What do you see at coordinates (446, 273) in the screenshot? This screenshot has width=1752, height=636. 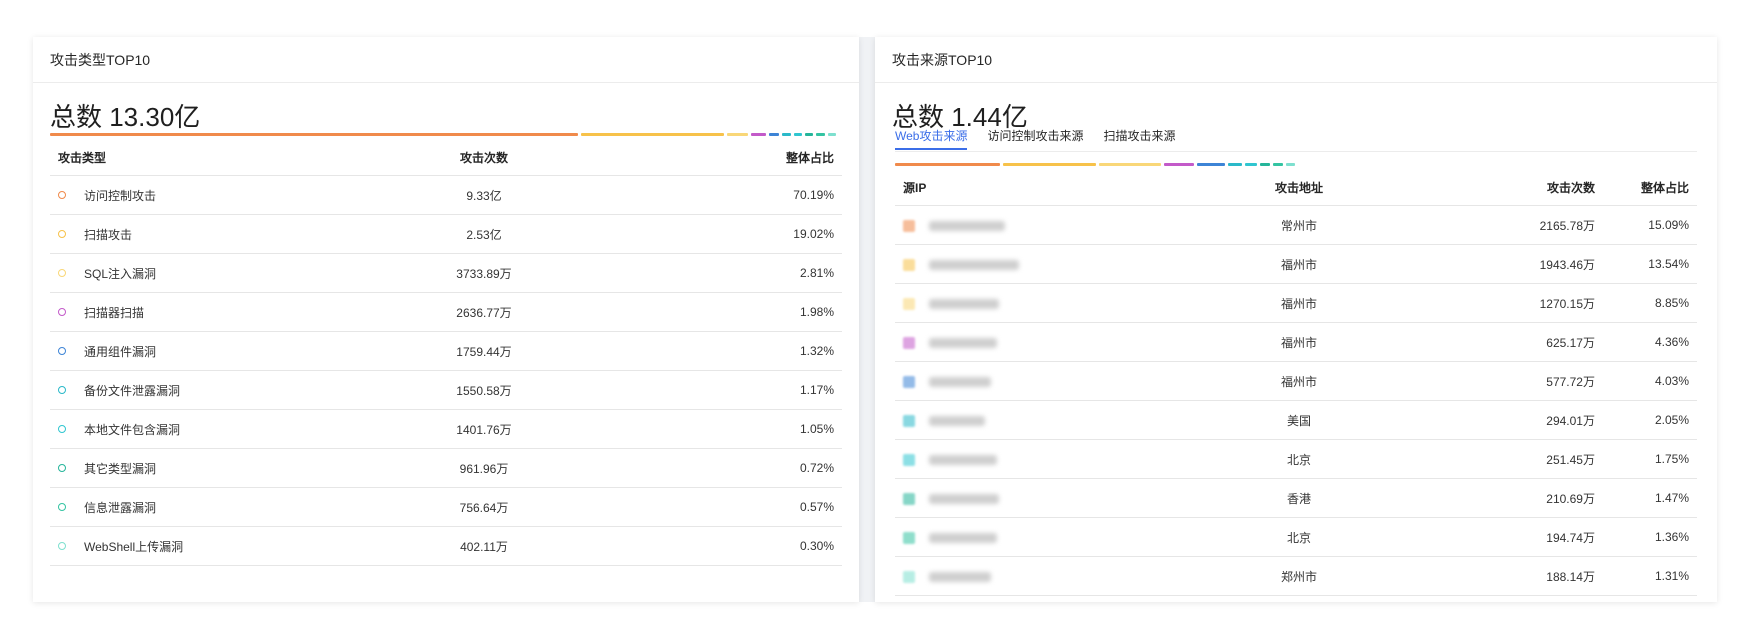 I see `table-row: SQL注入漏洞 3733.89万 2.81%` at bounding box center [446, 273].